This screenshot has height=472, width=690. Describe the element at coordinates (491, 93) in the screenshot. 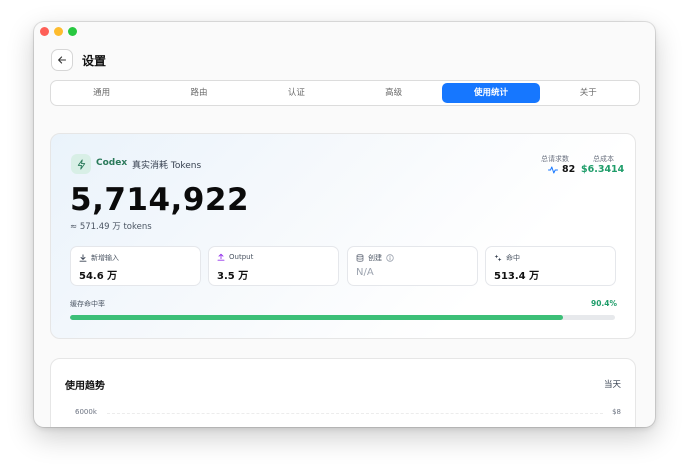

I see `tab-usage-stats: 使用统计` at that location.